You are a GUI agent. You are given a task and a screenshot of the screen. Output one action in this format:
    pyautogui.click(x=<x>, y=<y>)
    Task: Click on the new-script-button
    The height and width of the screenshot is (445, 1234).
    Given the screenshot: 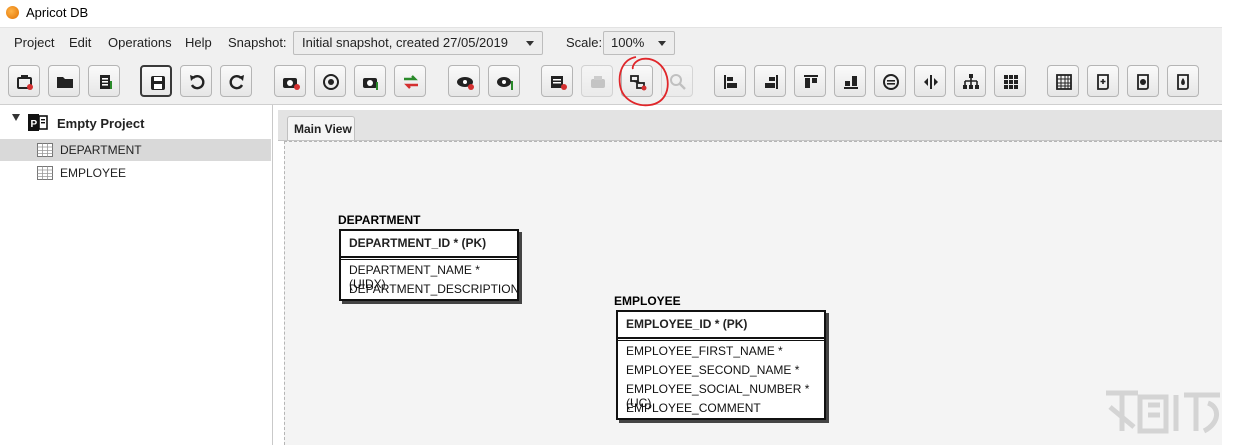 What is the action you would take?
    pyautogui.click(x=1103, y=81)
    